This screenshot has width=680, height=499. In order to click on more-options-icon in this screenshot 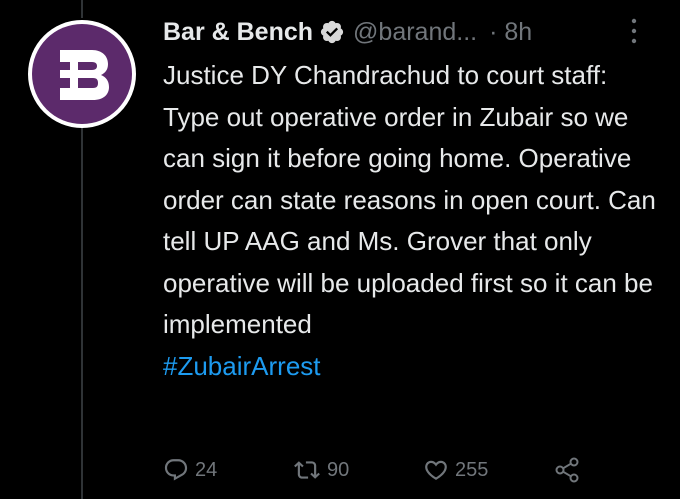, I will do `click(634, 31)`.